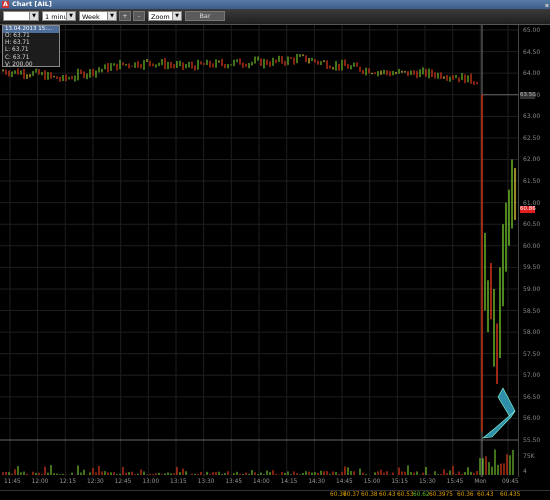 The image size is (550, 500). Describe the element at coordinates (532, 376) in the screenshot. I see `price-tick-label: 57.00` at that location.